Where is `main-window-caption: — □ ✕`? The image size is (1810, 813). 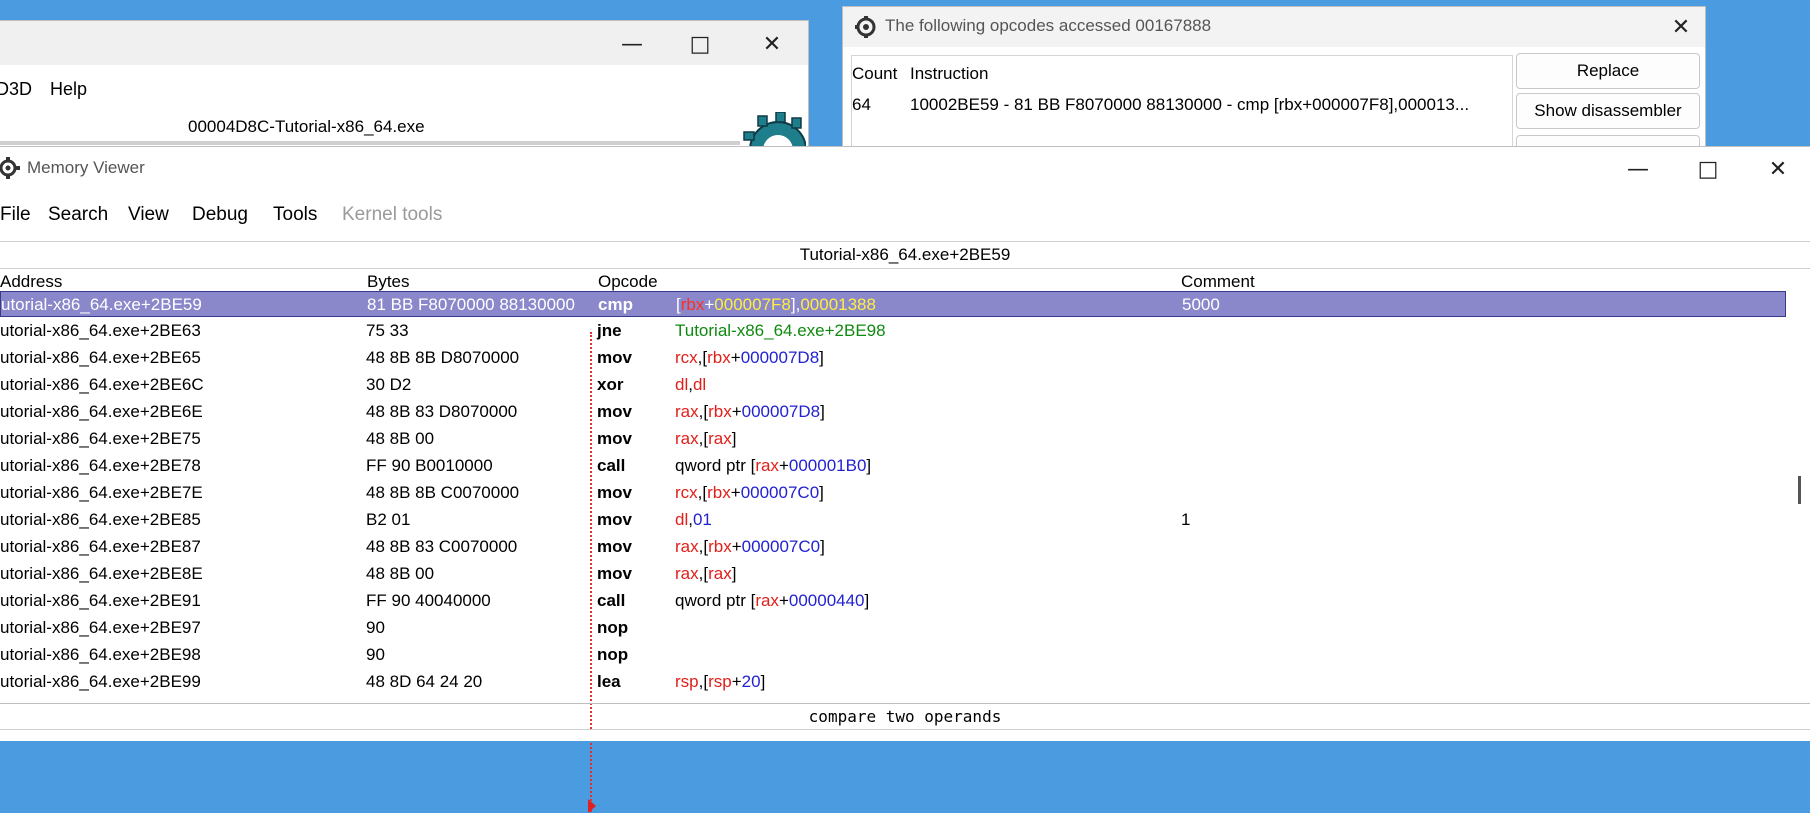
main-window-caption: — □ ✕ is located at coordinates (404, 43).